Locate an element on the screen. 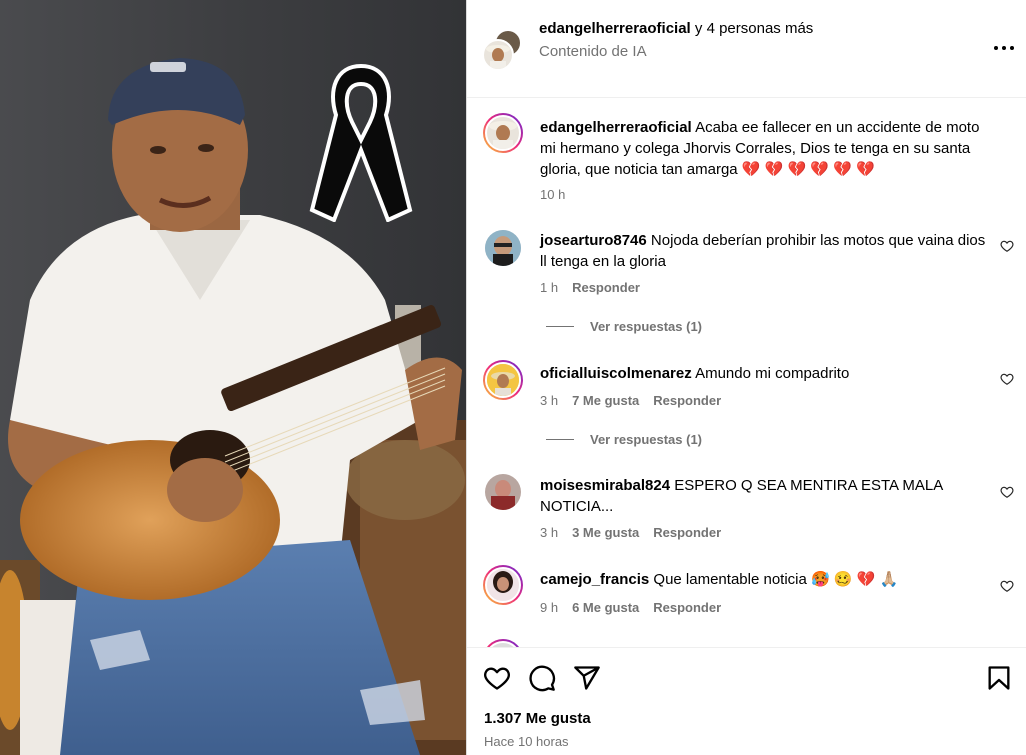 The height and width of the screenshot is (755, 1026). more-options-button is located at coordinates (1004, 48).